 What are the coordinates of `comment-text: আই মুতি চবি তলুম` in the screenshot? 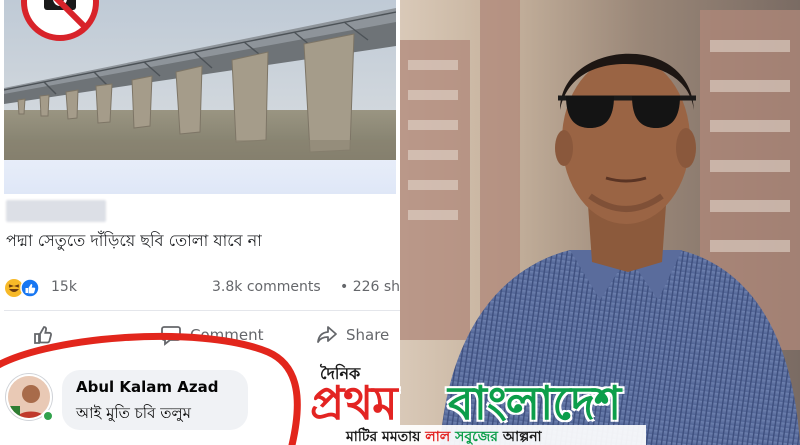 It's located at (133, 413).